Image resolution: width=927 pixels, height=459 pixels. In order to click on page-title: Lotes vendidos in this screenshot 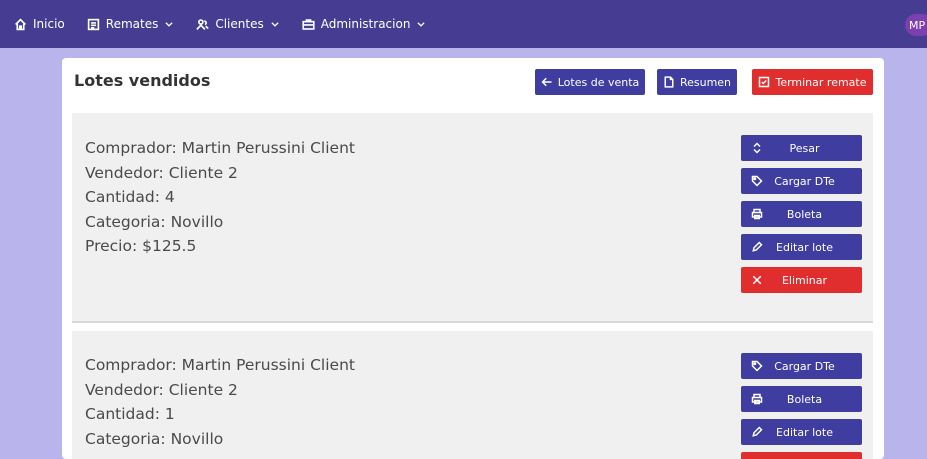, I will do `click(142, 80)`.